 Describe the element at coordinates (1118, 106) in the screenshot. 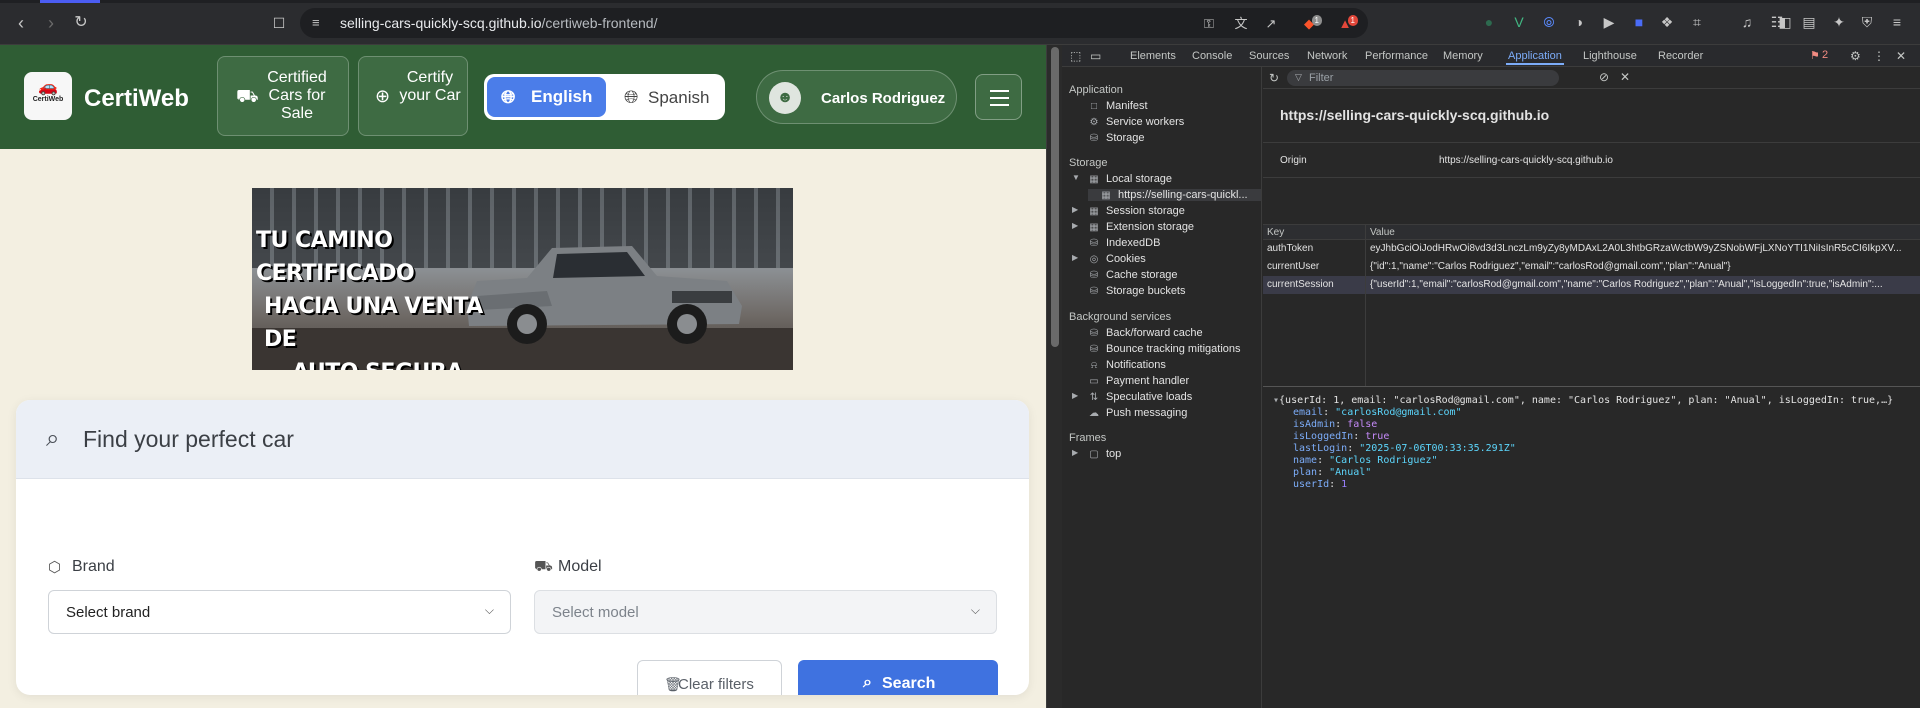

I see `sidebar-item-manifest: □ Manifest` at that location.